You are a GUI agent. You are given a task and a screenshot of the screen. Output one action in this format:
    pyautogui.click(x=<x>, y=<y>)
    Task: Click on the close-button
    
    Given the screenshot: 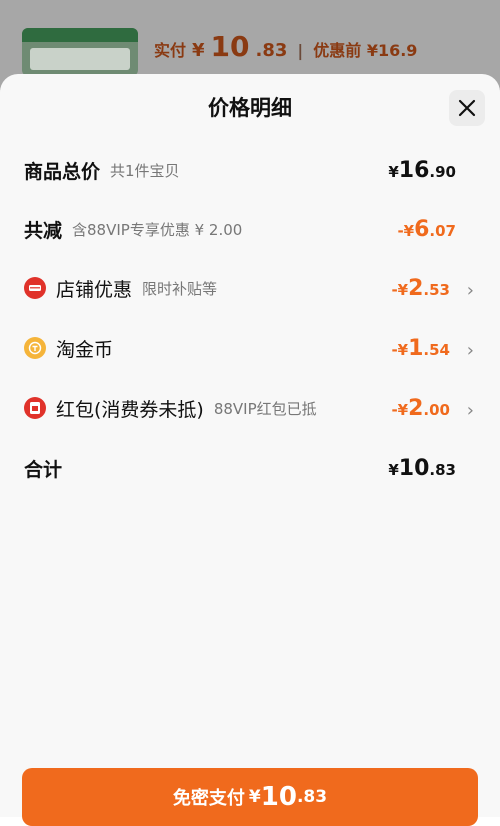 What is the action you would take?
    pyautogui.click(x=467, y=108)
    